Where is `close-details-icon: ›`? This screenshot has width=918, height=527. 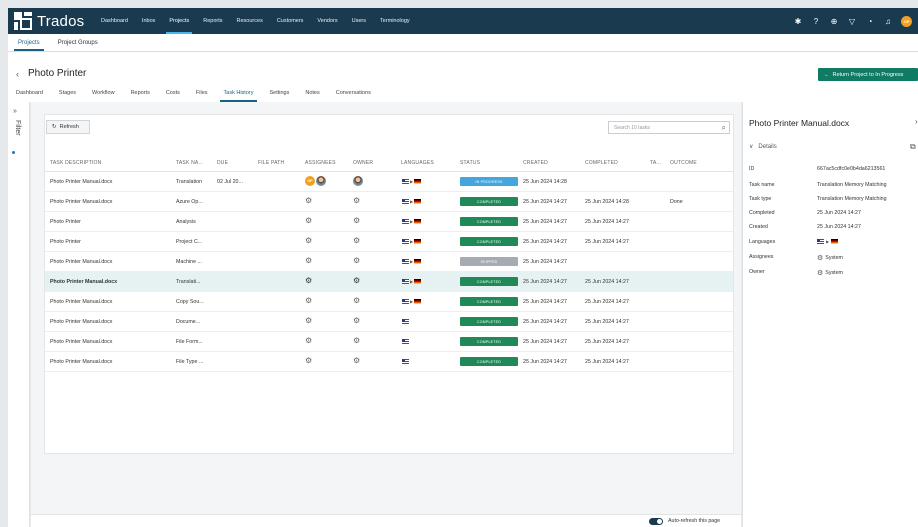
close-details-icon: › is located at coordinates (916, 121).